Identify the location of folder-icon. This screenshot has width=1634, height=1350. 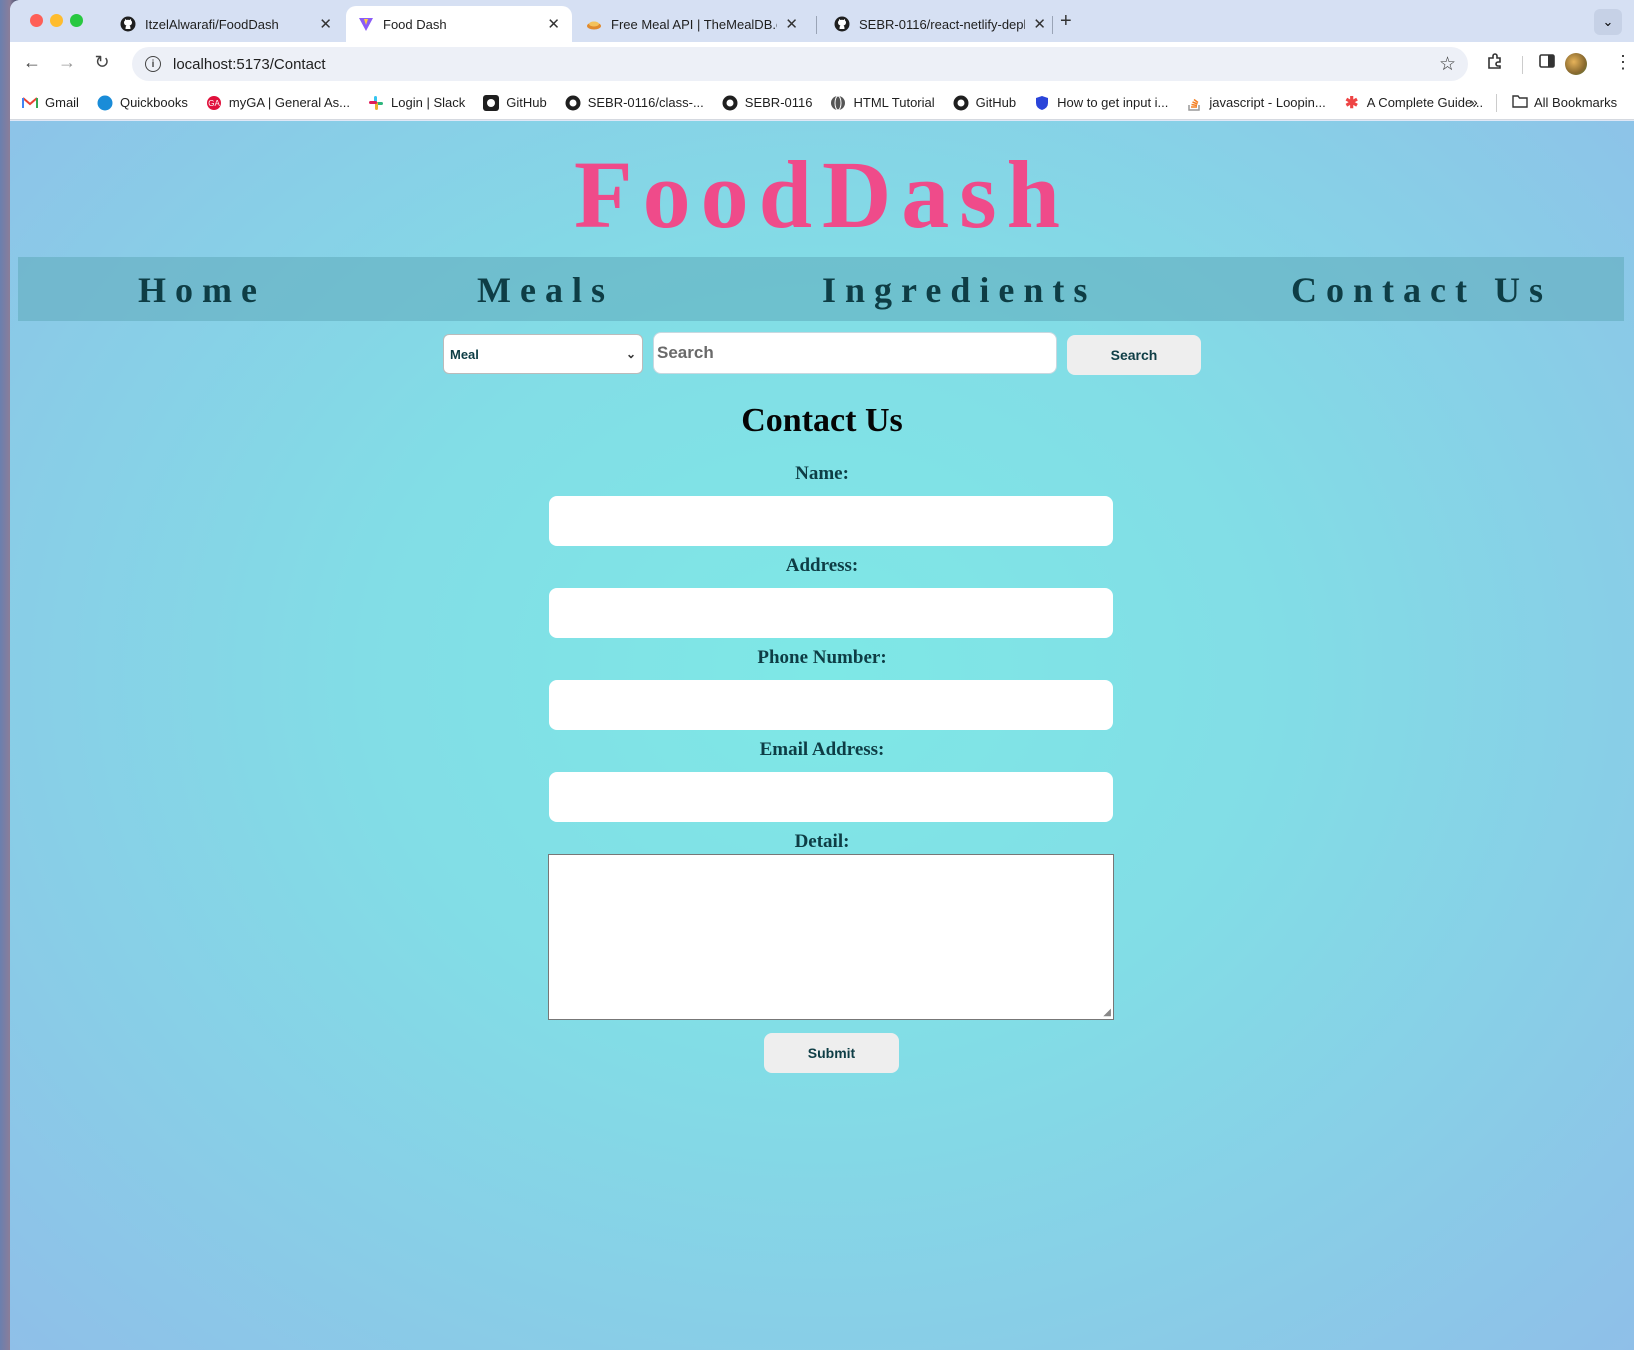
(1520, 102).